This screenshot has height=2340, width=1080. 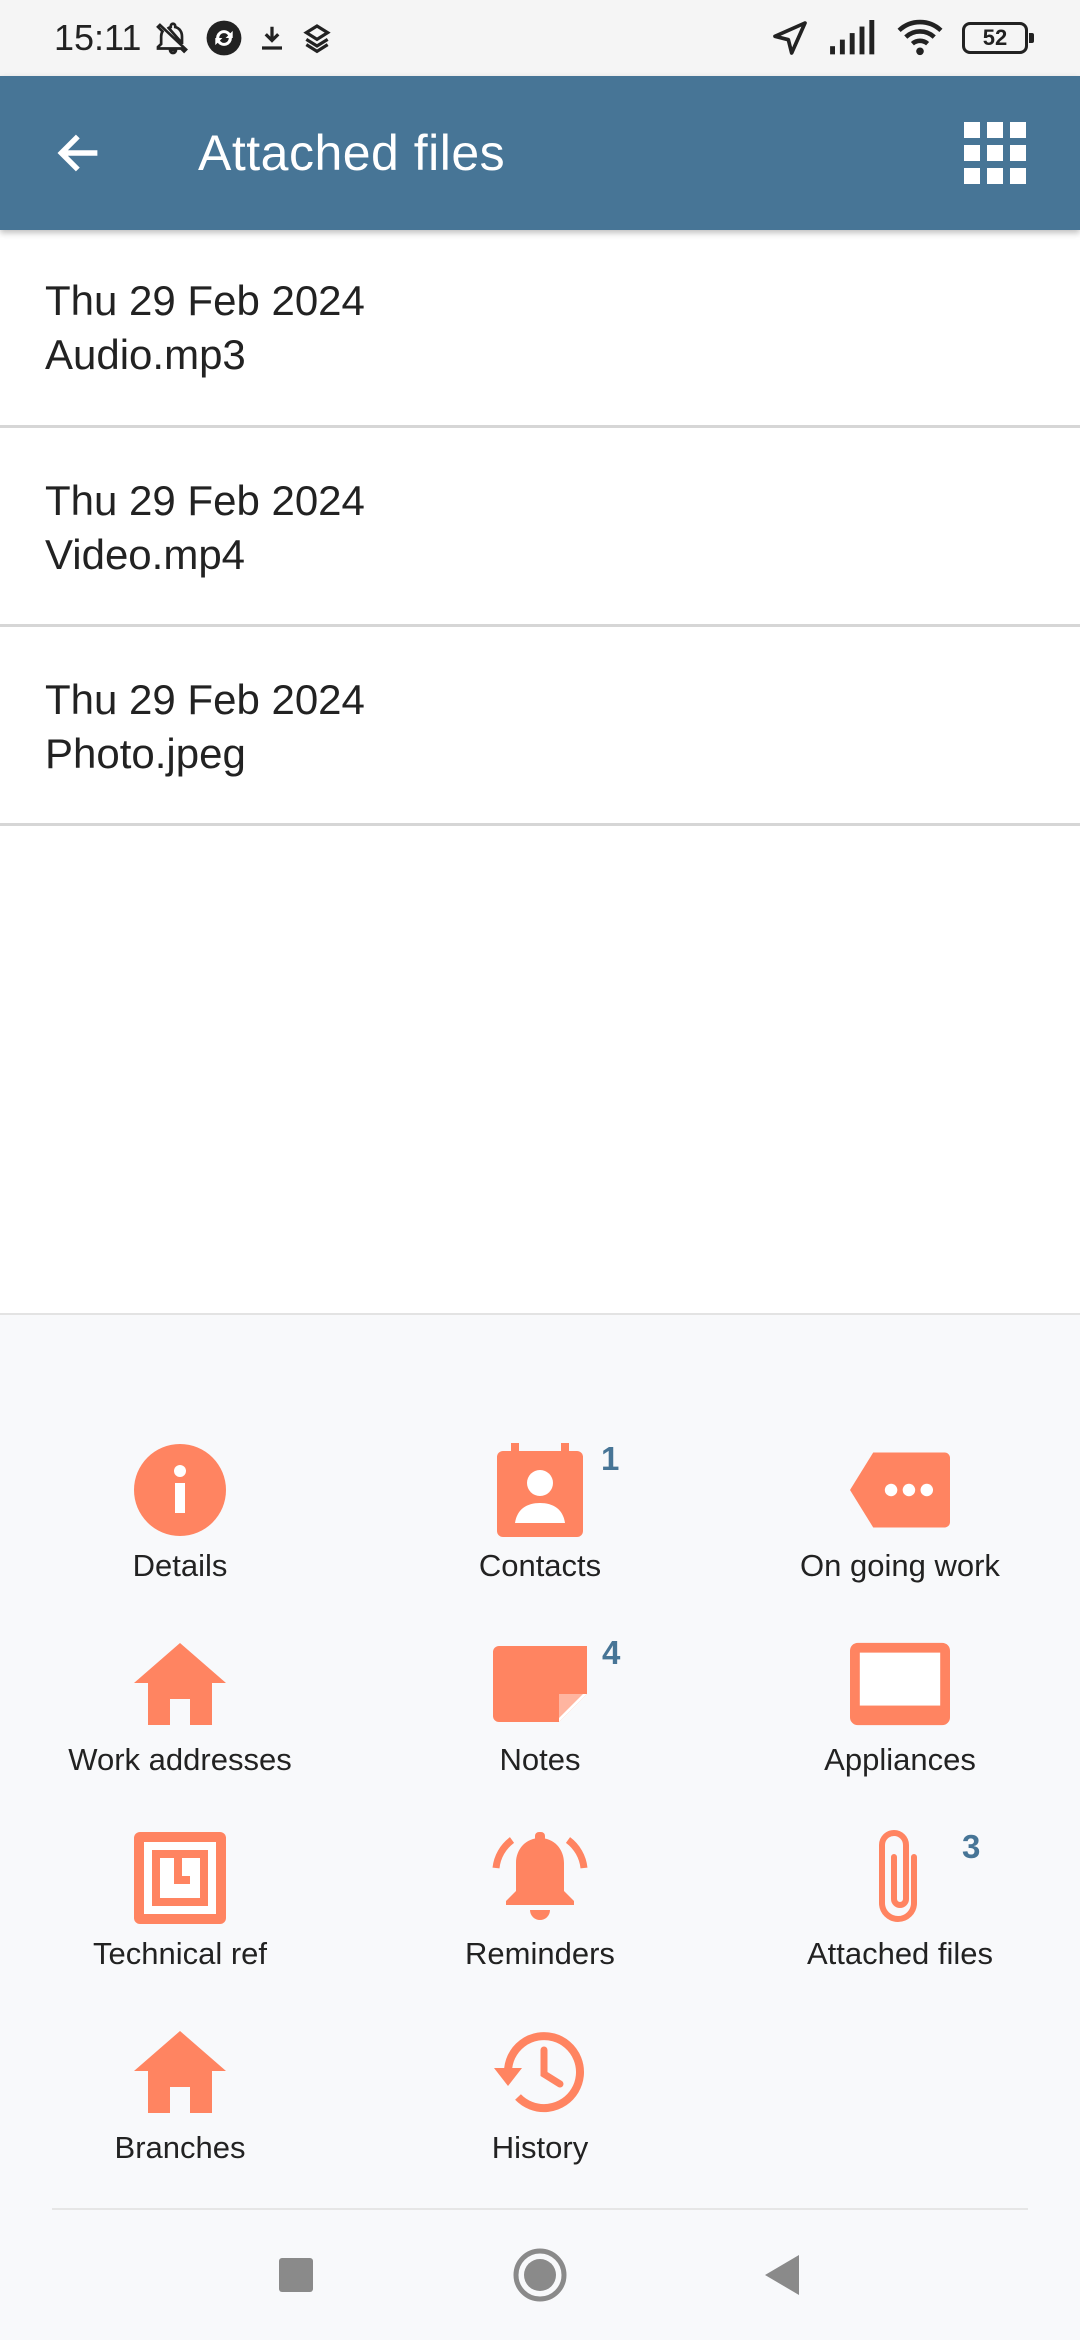 What do you see at coordinates (145, 554) in the screenshot?
I see `file-name: Video.mp4` at bounding box center [145, 554].